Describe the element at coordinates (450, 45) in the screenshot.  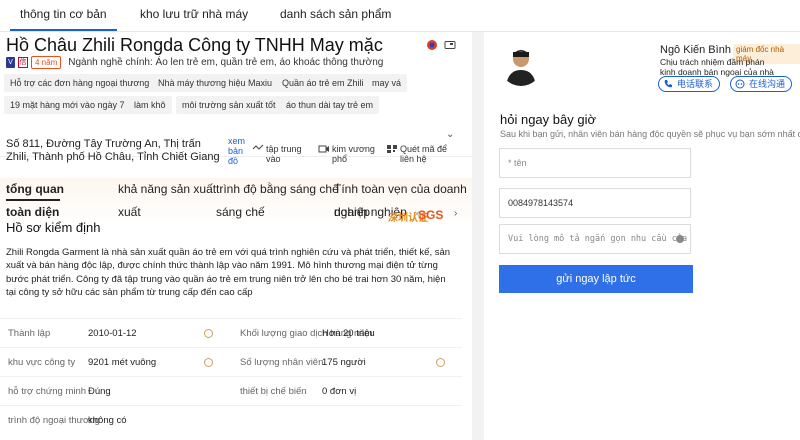
I see `card-icon` at that location.